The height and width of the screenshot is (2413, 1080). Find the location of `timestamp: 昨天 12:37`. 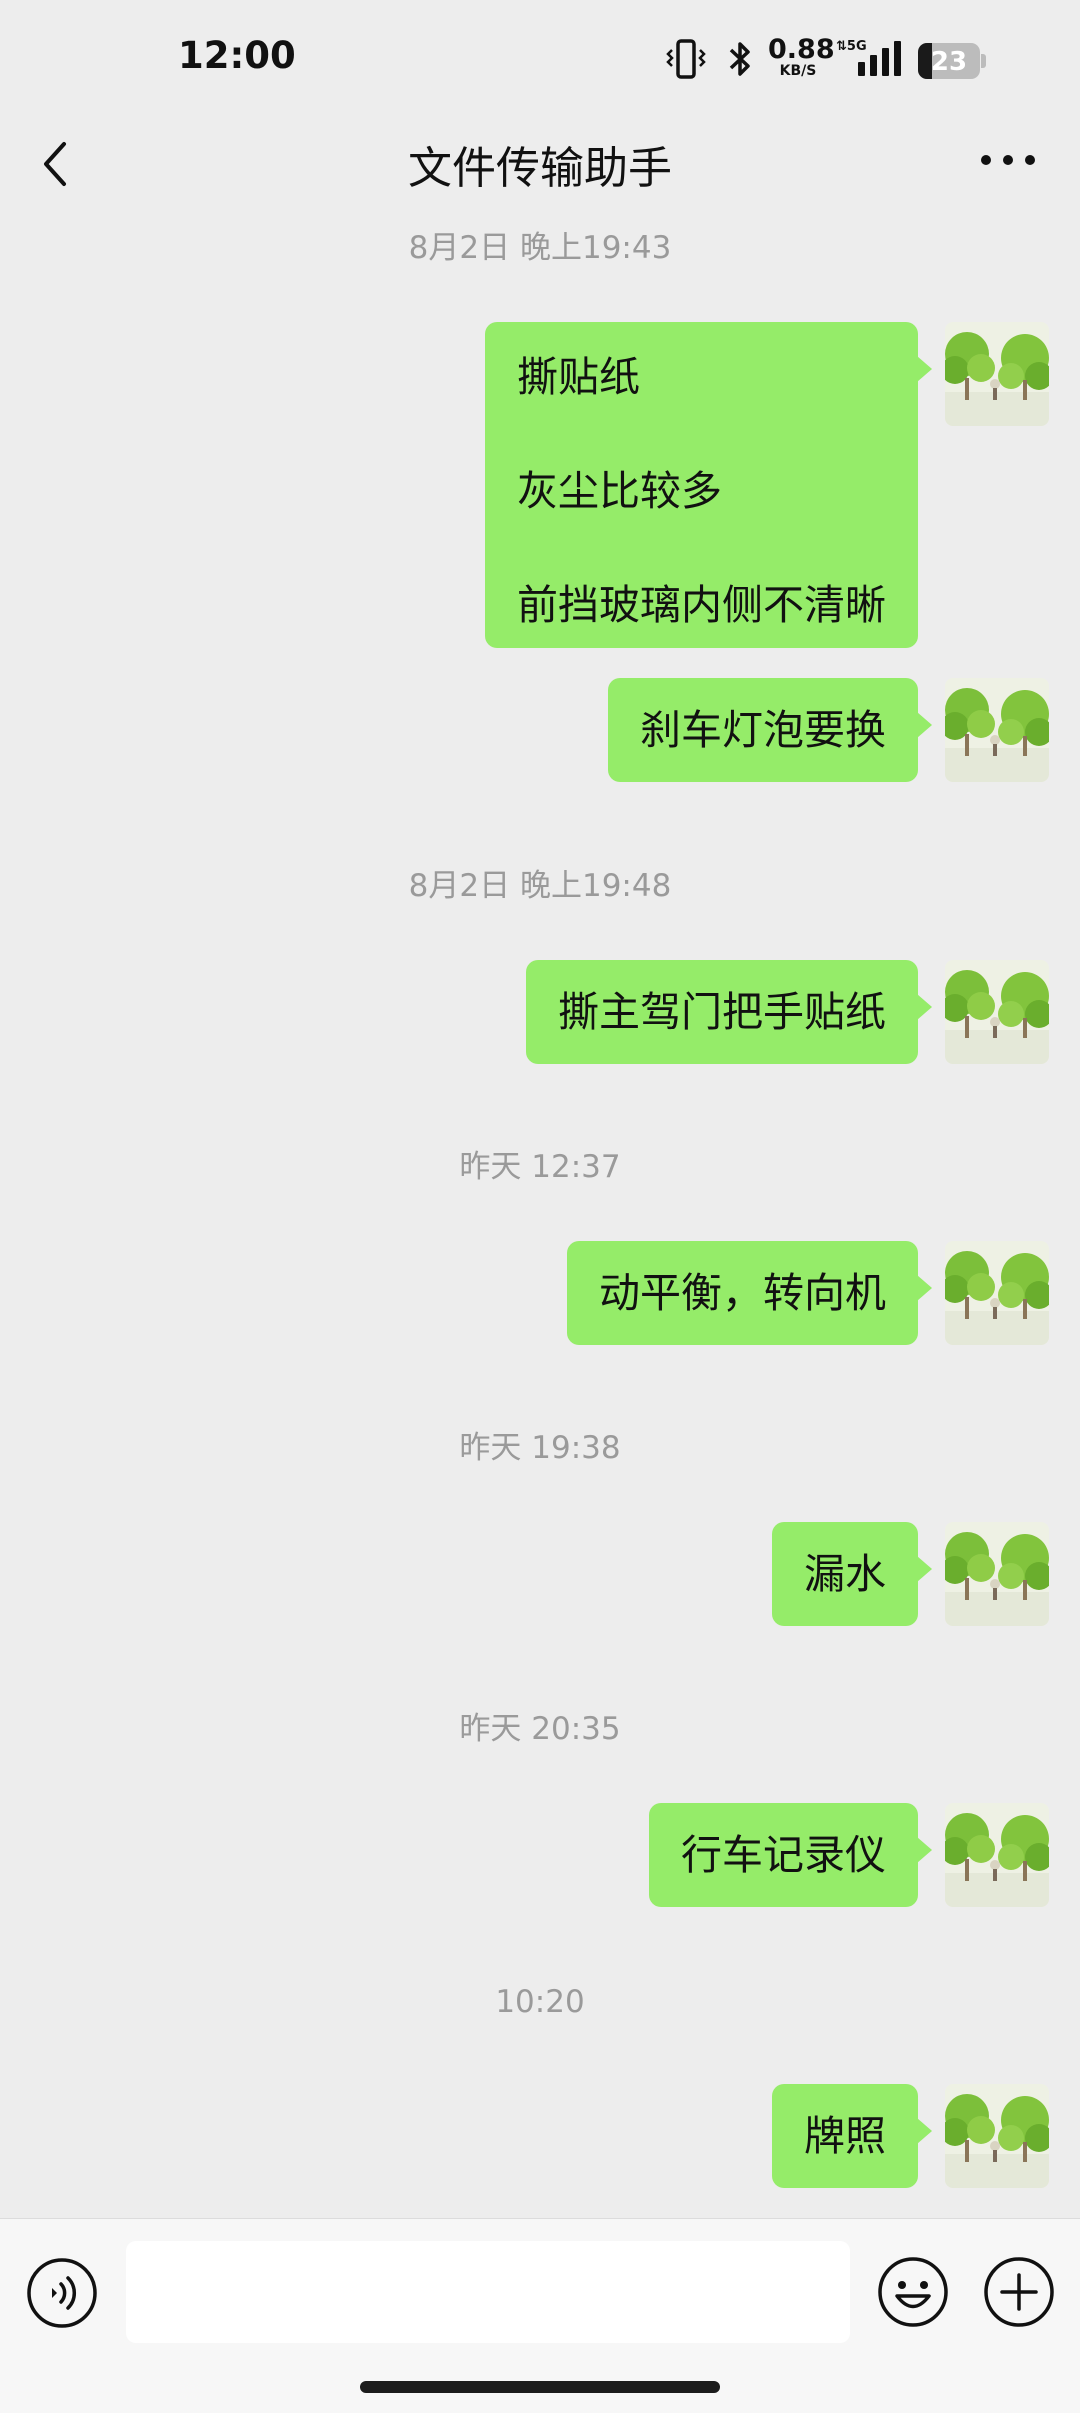

timestamp: 昨天 12:37 is located at coordinates (540, 1167).